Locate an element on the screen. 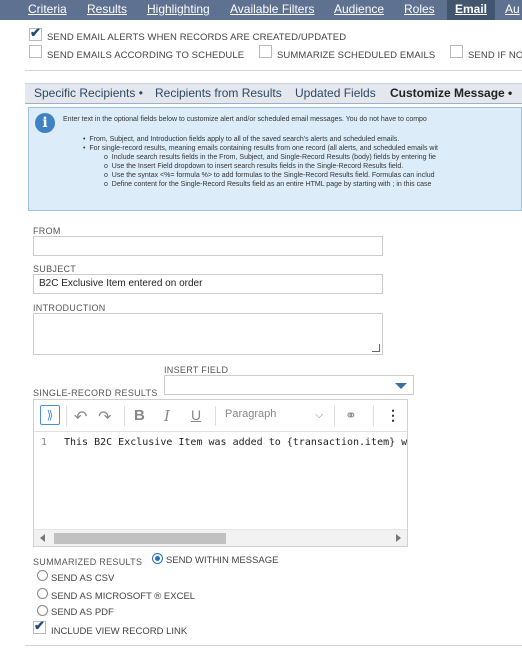 This screenshot has height=663, width=522. tab-results: Results is located at coordinates (107, 10).